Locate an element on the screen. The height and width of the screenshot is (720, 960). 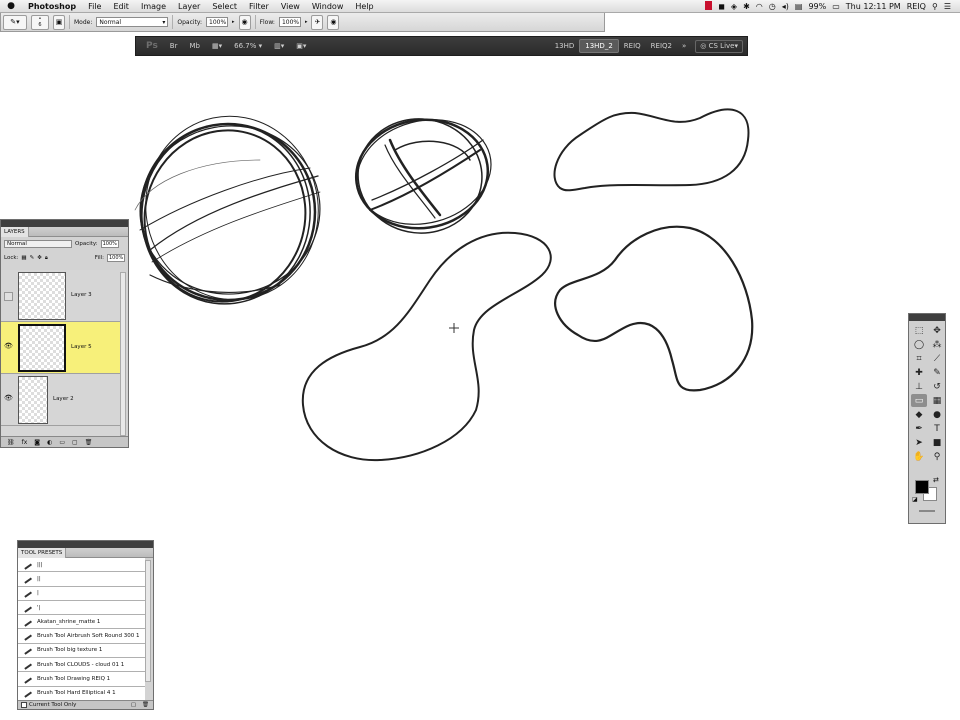
lock-pixels-icon: ✎ is located at coordinates (32, 258).